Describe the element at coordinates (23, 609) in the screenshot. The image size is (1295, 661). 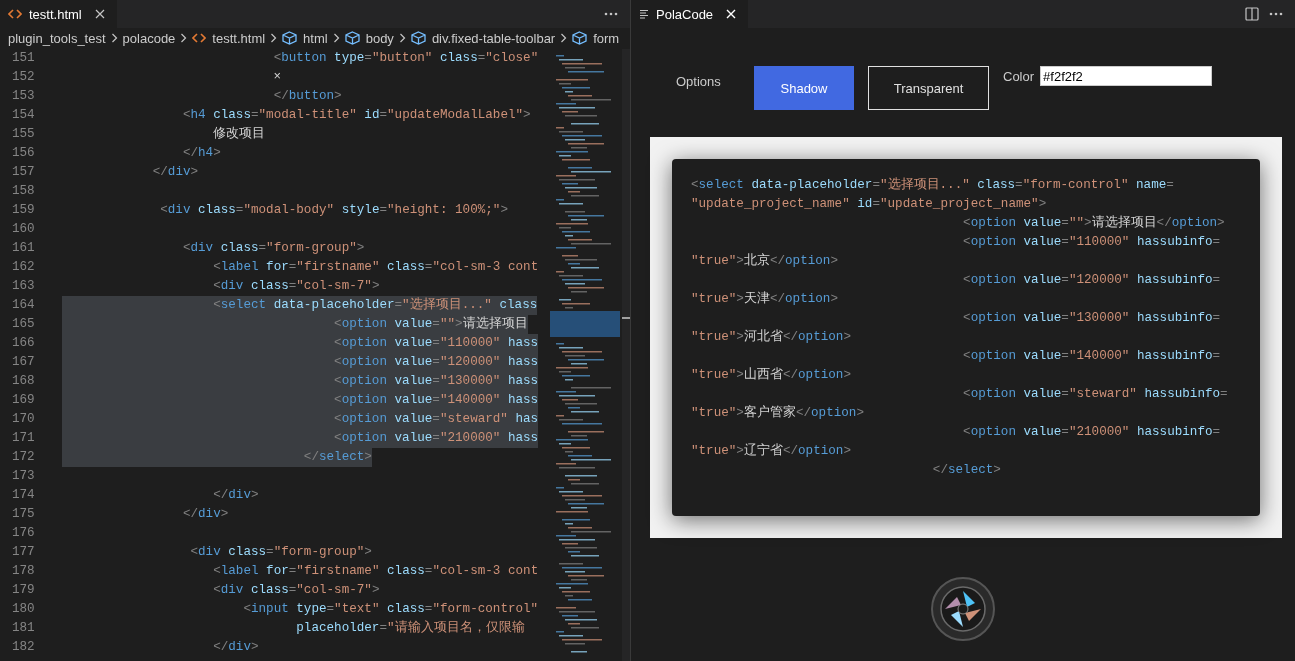
I see `line-number: 180` at that location.